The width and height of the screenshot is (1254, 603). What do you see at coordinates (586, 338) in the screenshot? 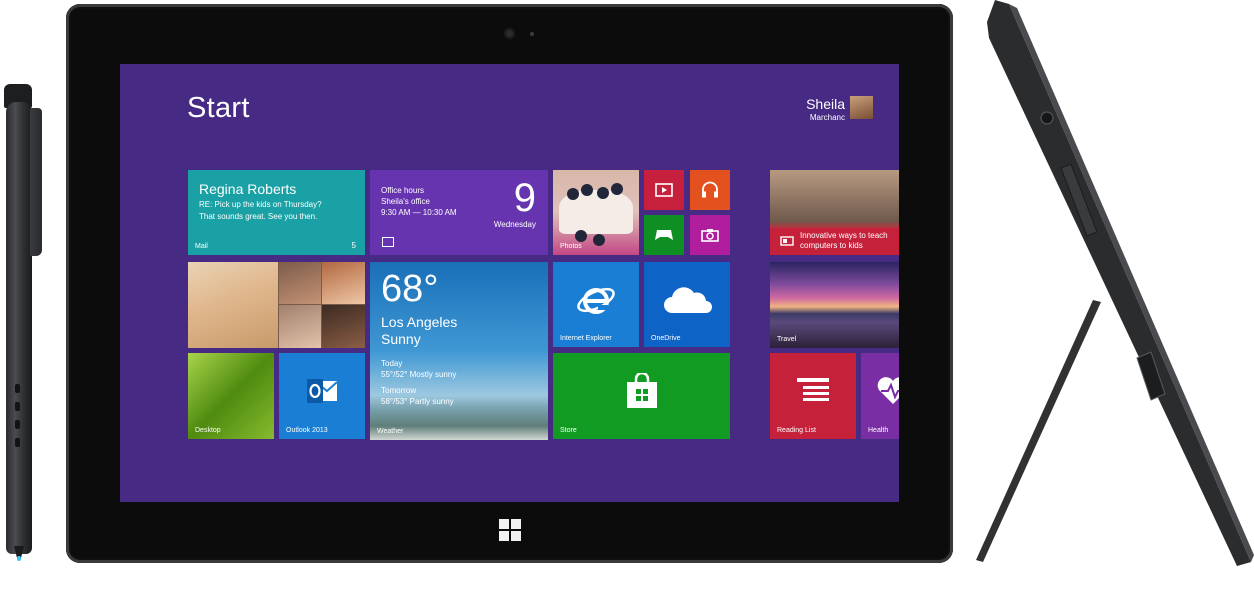
I see `tile-label: Internet Explorer` at bounding box center [586, 338].